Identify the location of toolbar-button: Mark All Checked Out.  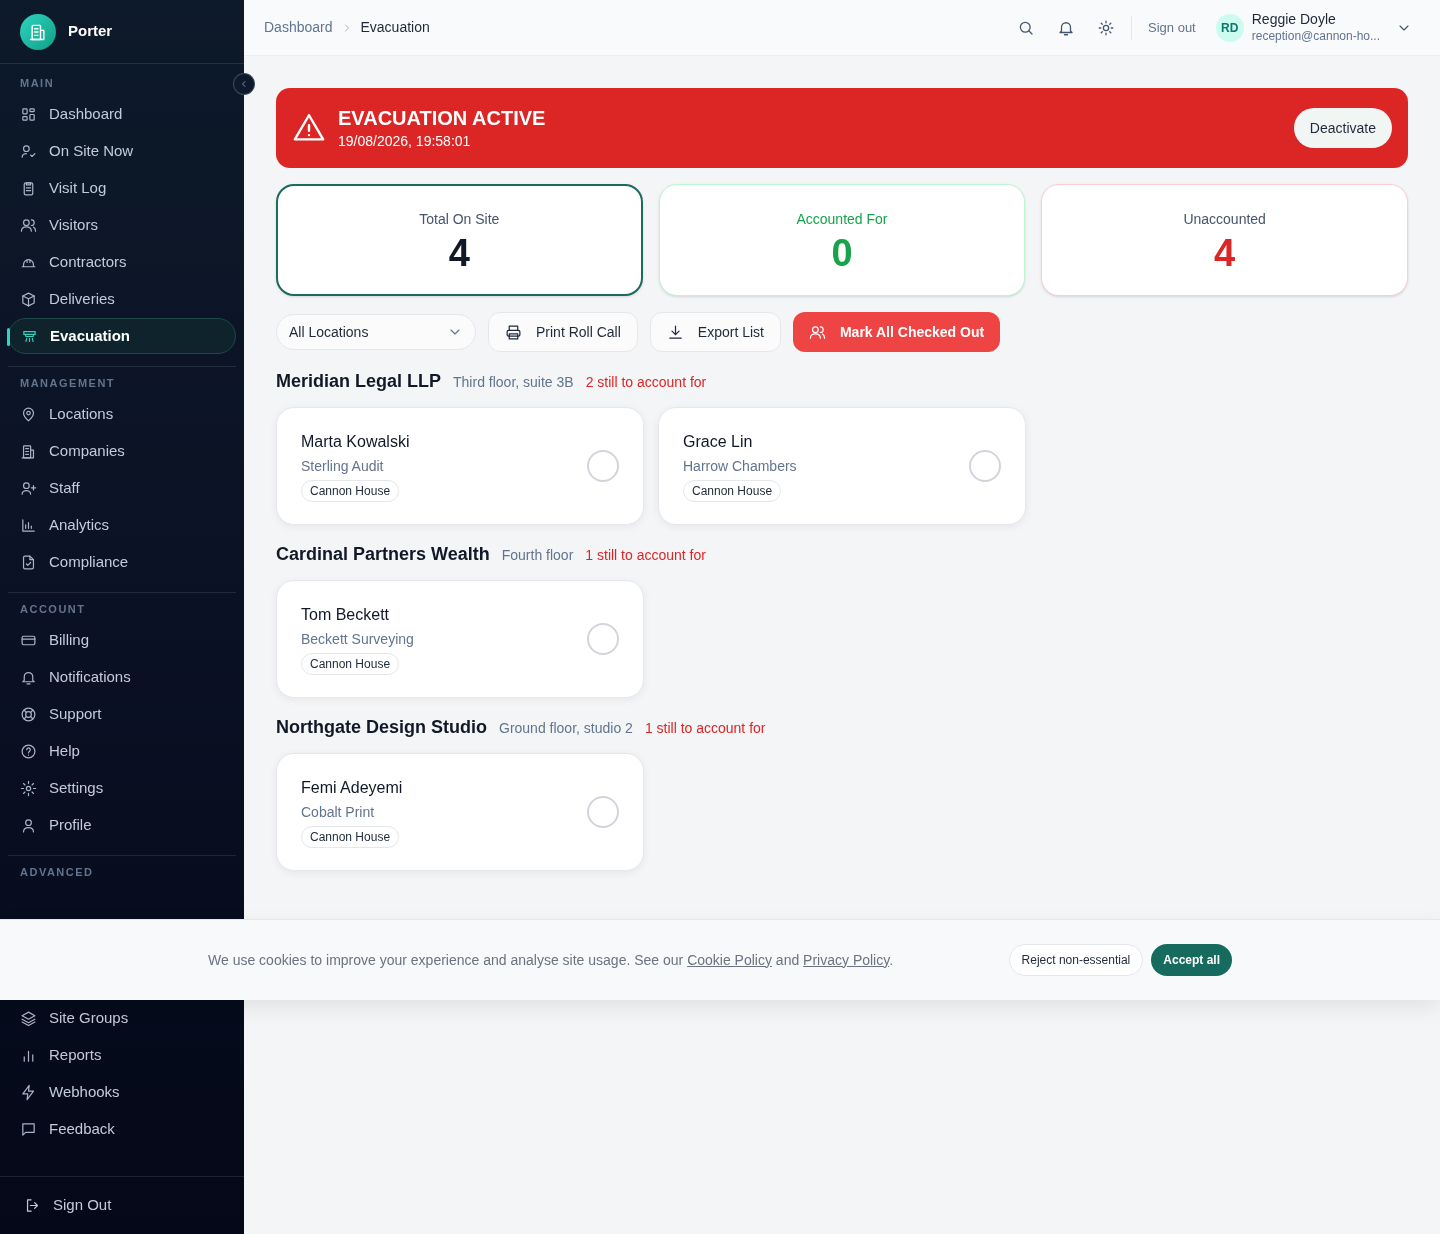
(896, 332).